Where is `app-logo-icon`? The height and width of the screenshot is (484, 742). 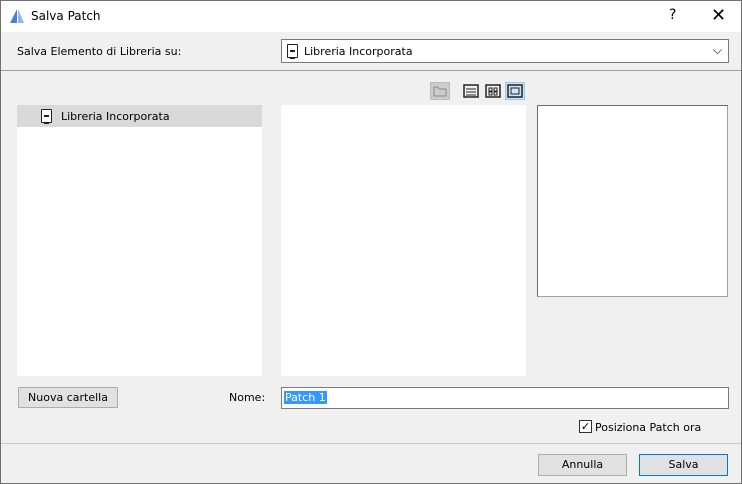
app-logo-icon is located at coordinates (17, 16).